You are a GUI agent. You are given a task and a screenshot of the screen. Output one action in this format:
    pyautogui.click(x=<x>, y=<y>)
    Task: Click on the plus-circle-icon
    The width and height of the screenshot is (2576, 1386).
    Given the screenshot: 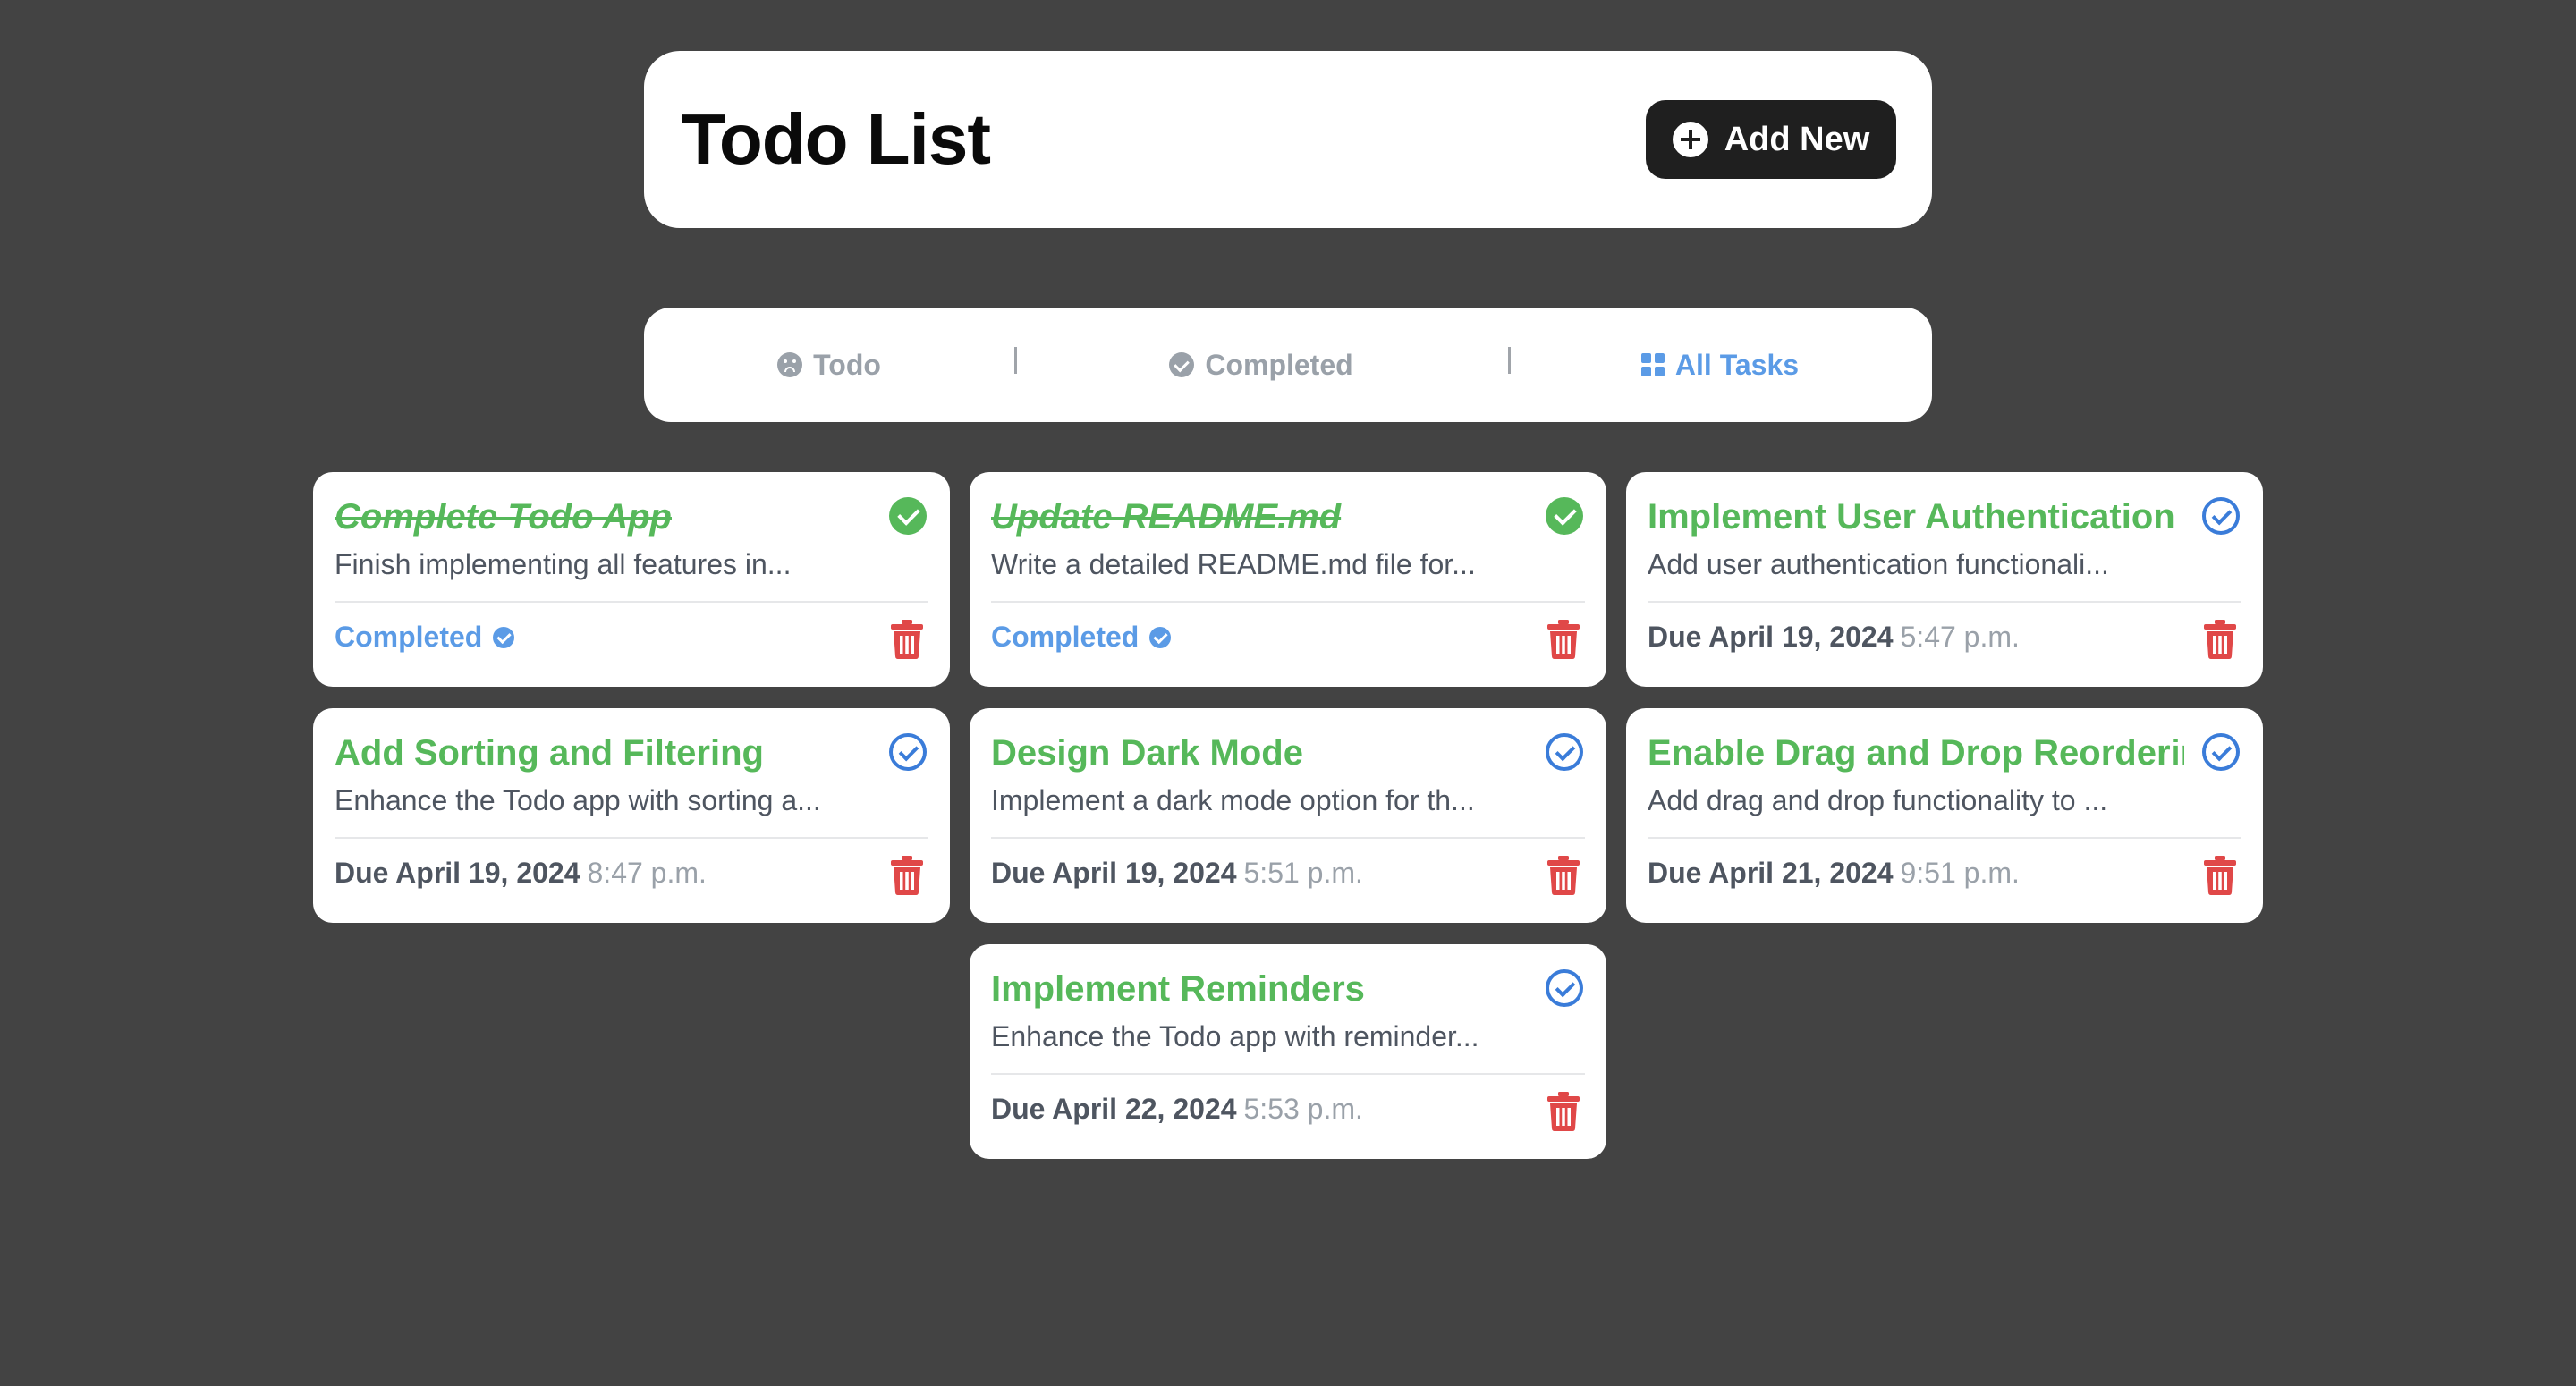 What is the action you would take?
    pyautogui.click(x=1690, y=139)
    